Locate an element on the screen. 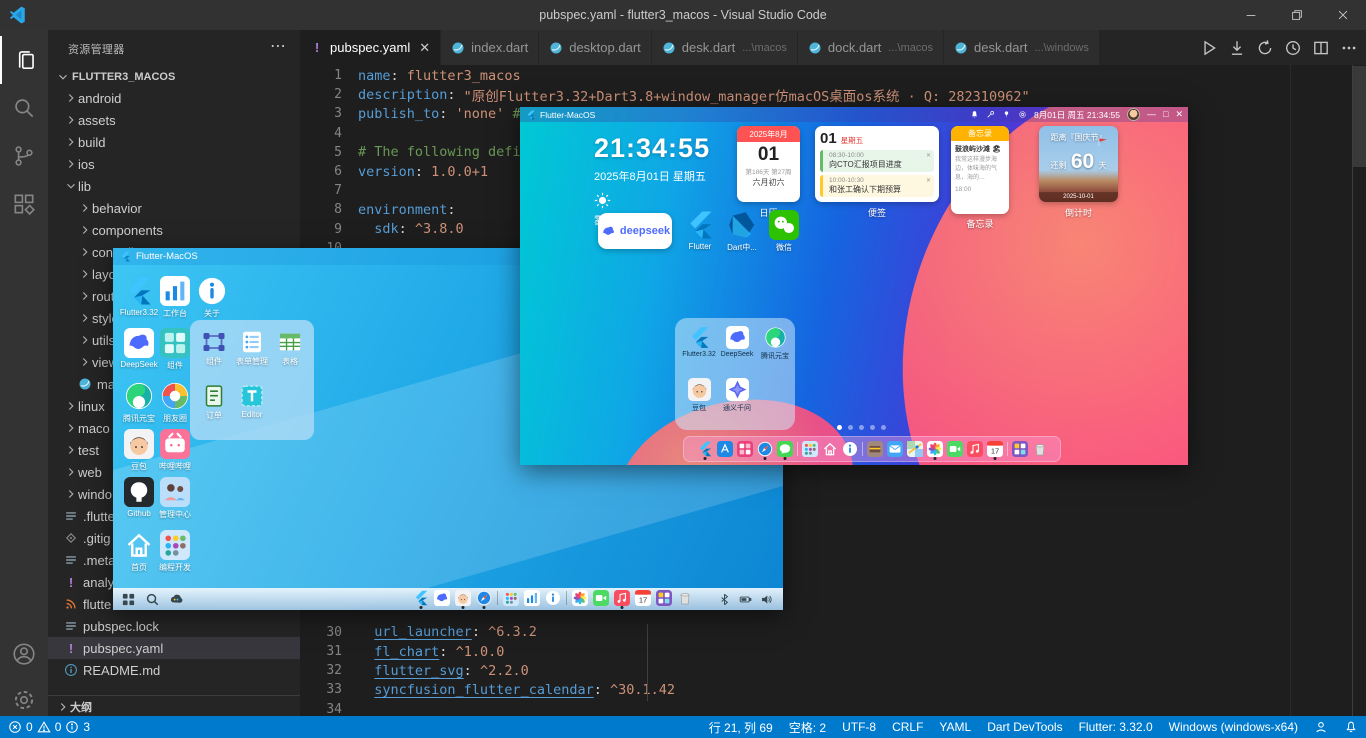 The image size is (1366, 738). more-actions-icon is located at coordinates (1349, 48).